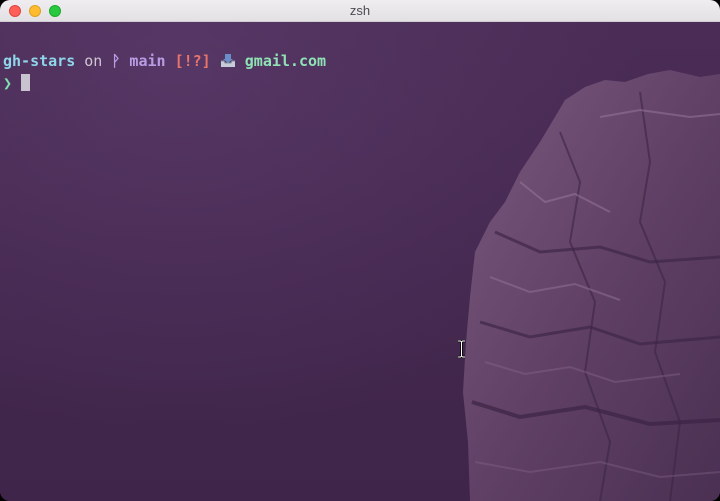 The height and width of the screenshot is (501, 720). Describe the element at coordinates (285, 61) in the screenshot. I see `email-domain: gmail.com` at that location.